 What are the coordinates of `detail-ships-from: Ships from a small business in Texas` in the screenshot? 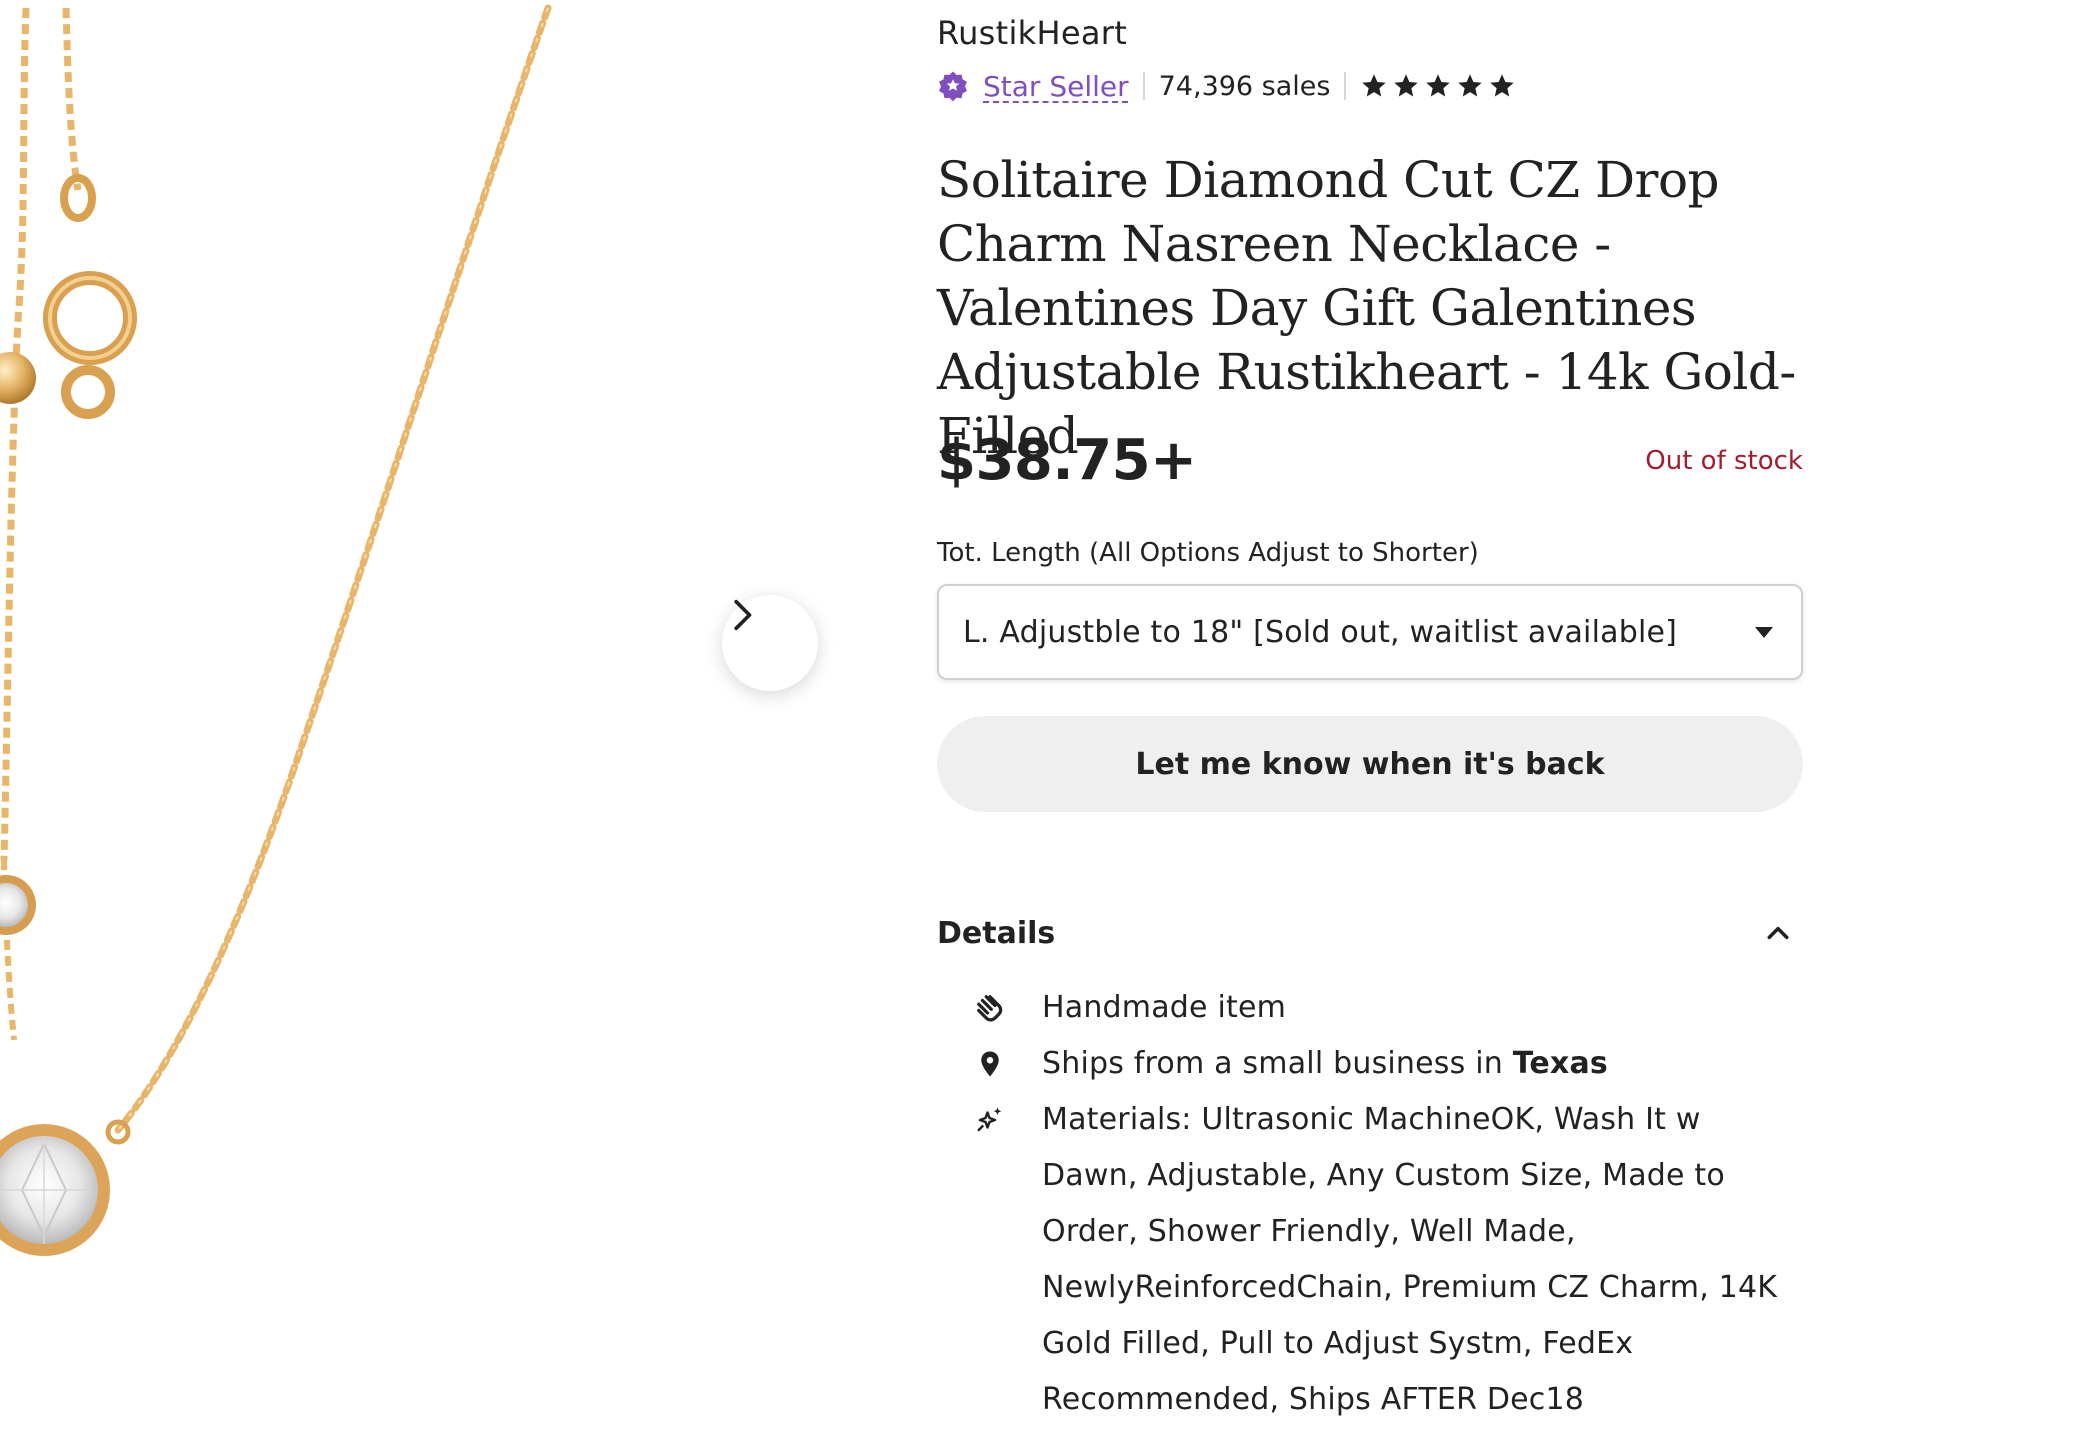 It's located at (1390, 1064).